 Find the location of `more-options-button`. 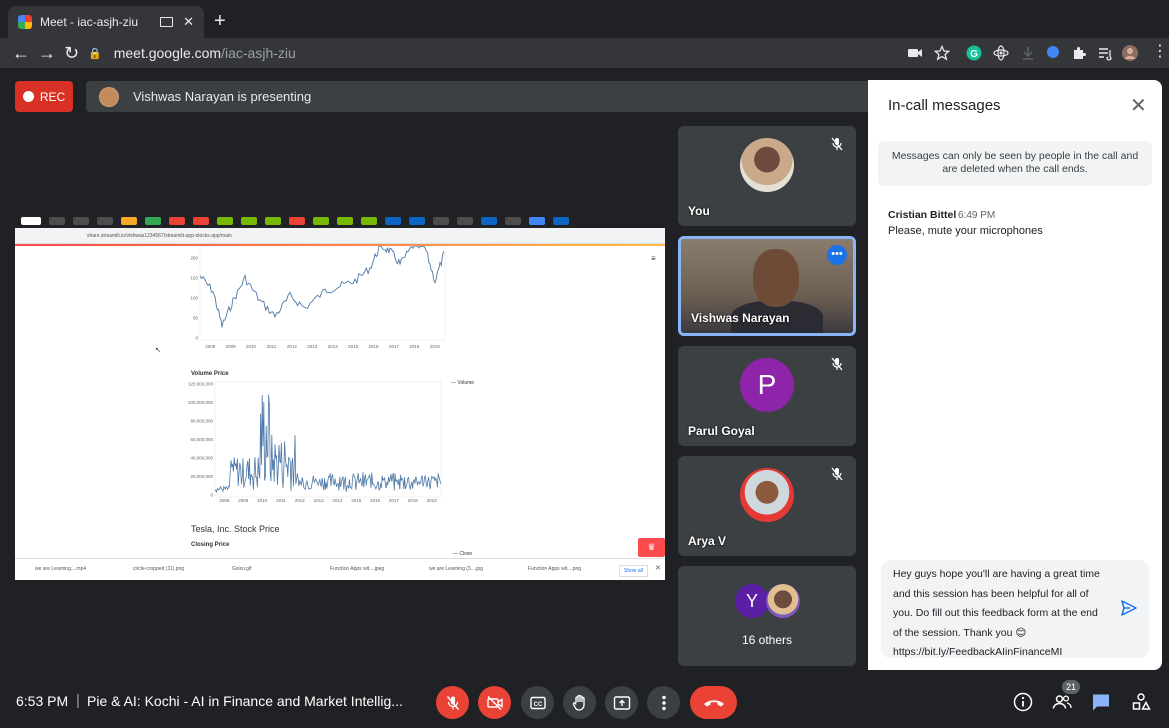

more-options-button is located at coordinates (663, 702).